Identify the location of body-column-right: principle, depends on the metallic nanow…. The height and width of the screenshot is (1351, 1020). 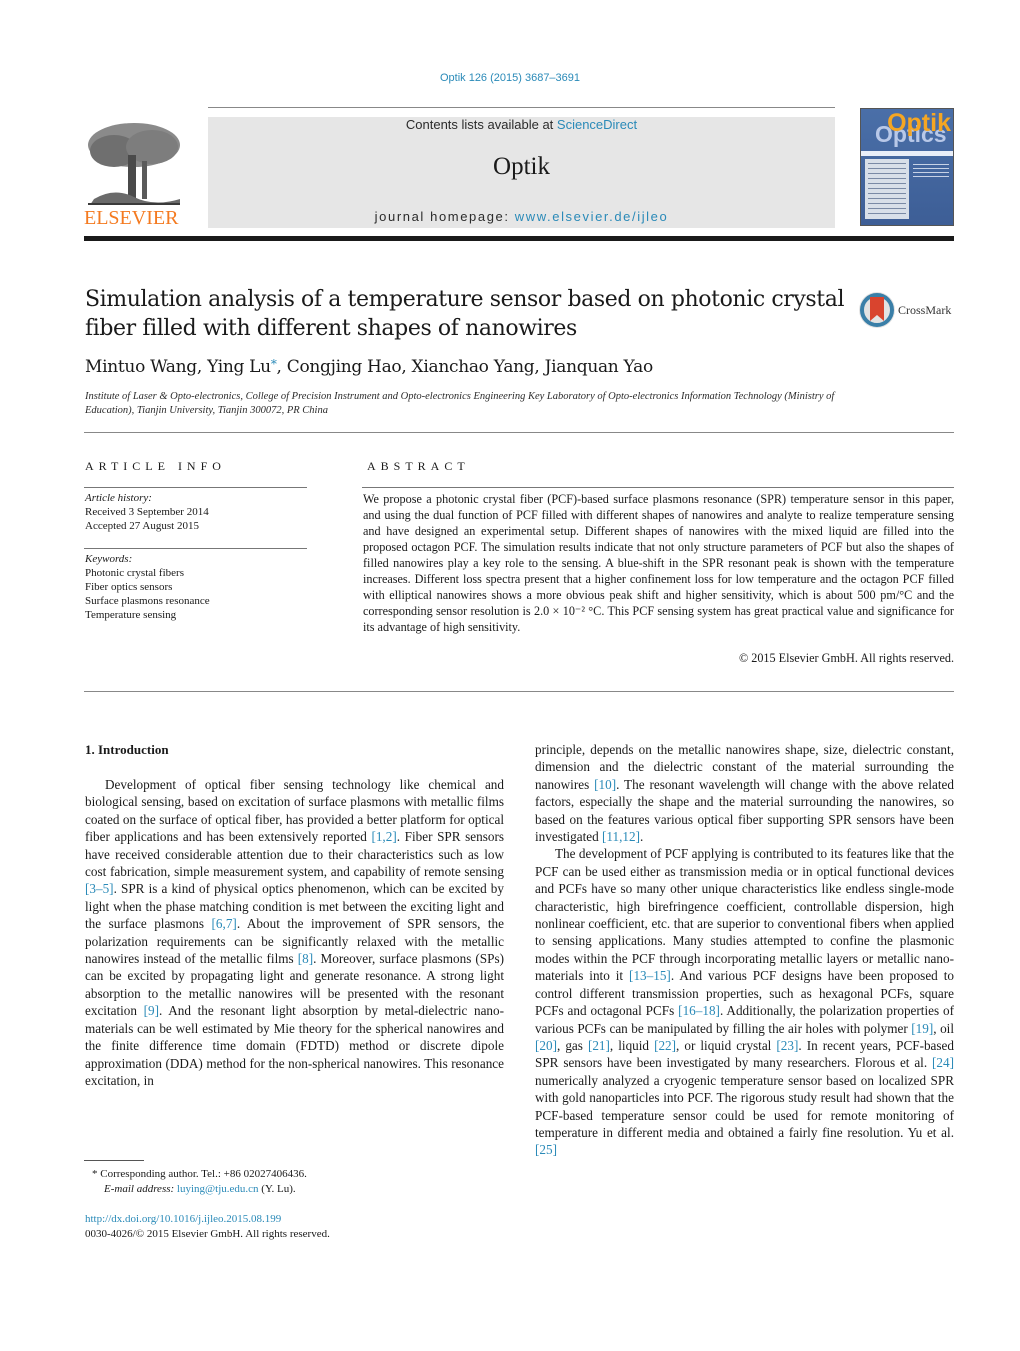
(744, 950).